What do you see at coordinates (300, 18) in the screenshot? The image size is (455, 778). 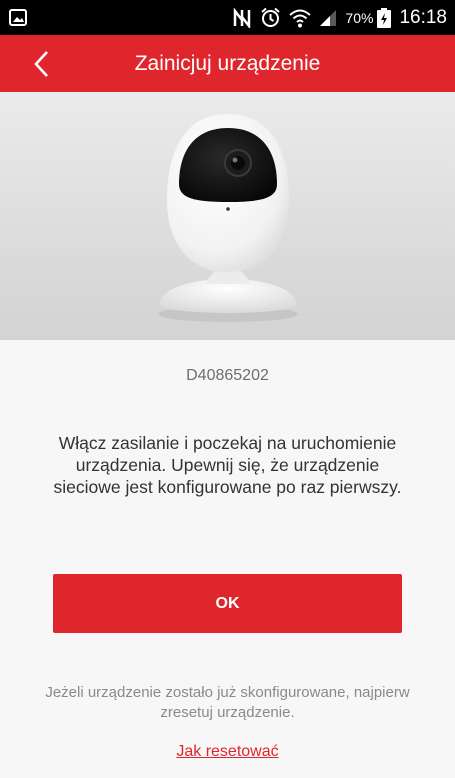 I see `wifi-icon` at bounding box center [300, 18].